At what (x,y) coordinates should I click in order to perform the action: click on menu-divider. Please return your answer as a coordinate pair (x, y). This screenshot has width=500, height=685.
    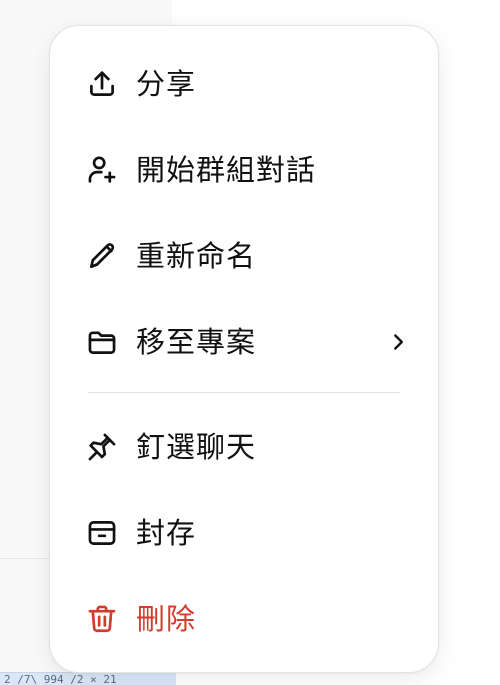
    Looking at the image, I should click on (244, 392).